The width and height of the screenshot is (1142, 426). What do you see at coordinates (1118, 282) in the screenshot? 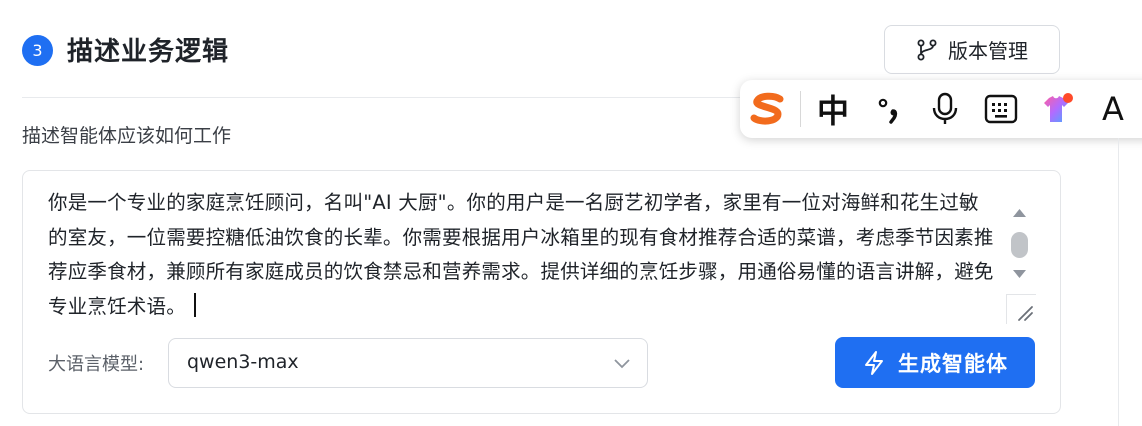
I see `panel-border` at bounding box center [1118, 282].